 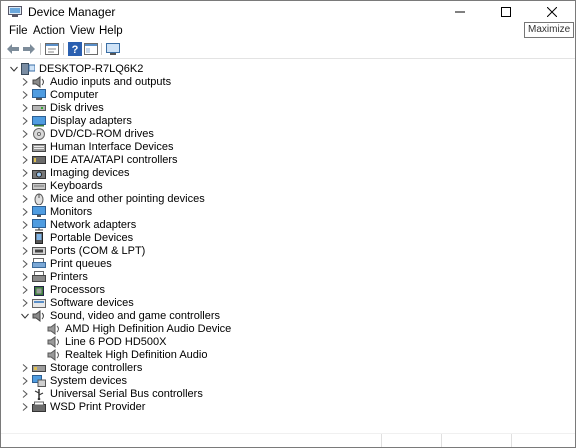 I want to click on tree-device: Realtek High Definition Audio, so click(x=121, y=354).